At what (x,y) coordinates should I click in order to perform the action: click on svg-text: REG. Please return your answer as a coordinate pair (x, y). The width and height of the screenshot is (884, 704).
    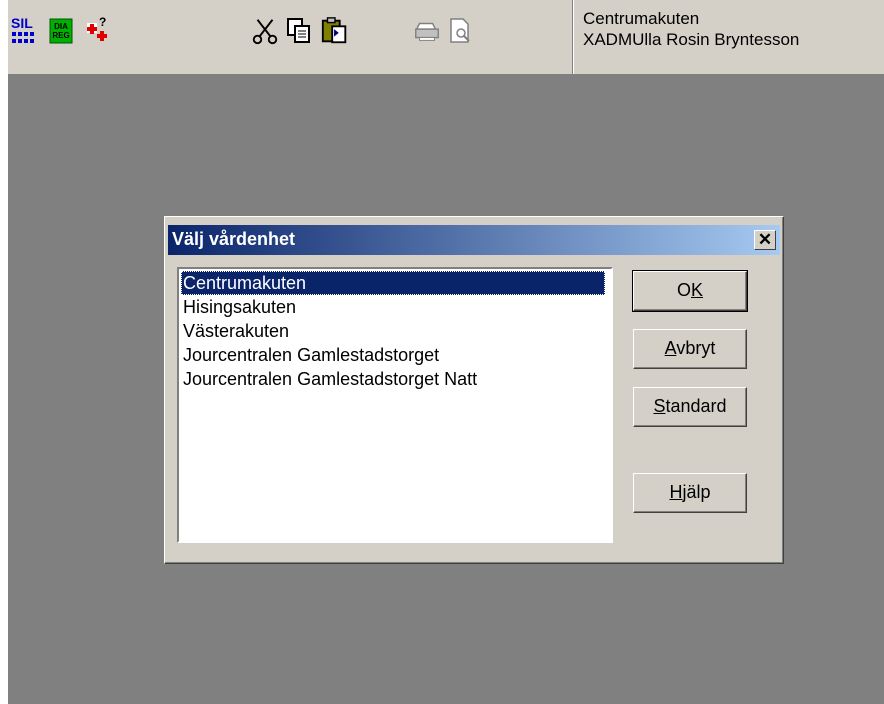
    Looking at the image, I should click on (60, 35).